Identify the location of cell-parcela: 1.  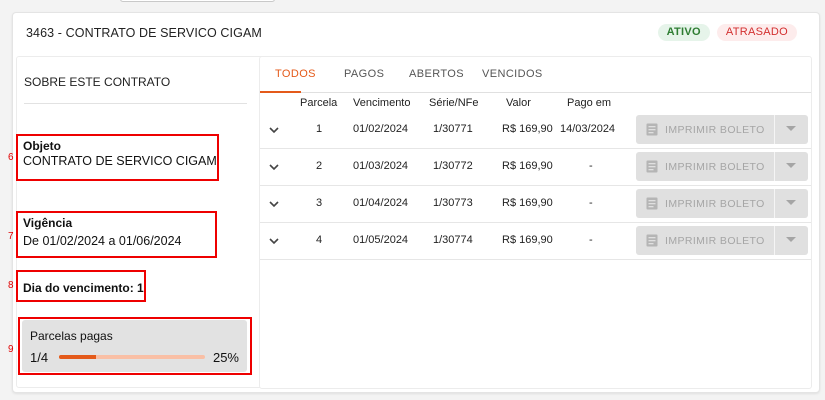
(319, 129).